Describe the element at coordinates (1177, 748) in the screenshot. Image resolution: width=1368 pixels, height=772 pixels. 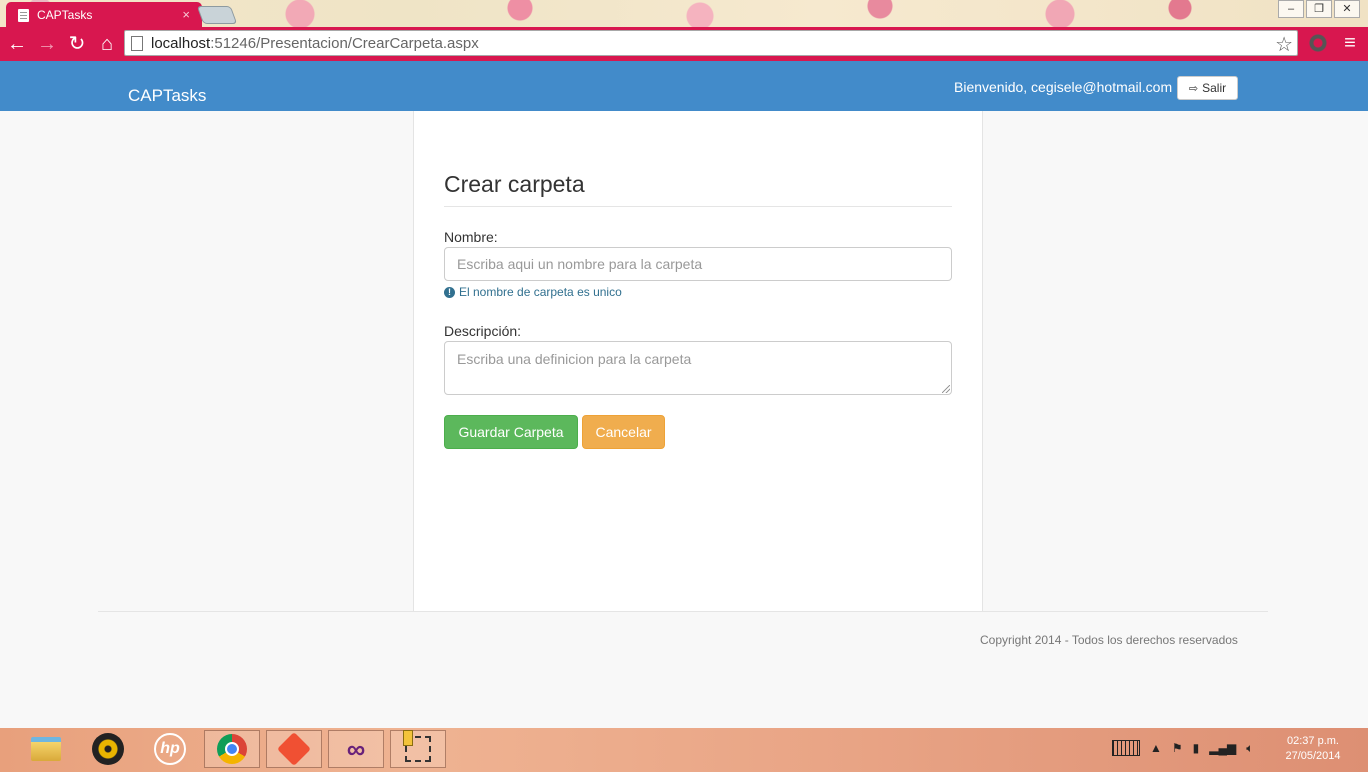
I see `action-center-flag-icon: ⚑` at that location.